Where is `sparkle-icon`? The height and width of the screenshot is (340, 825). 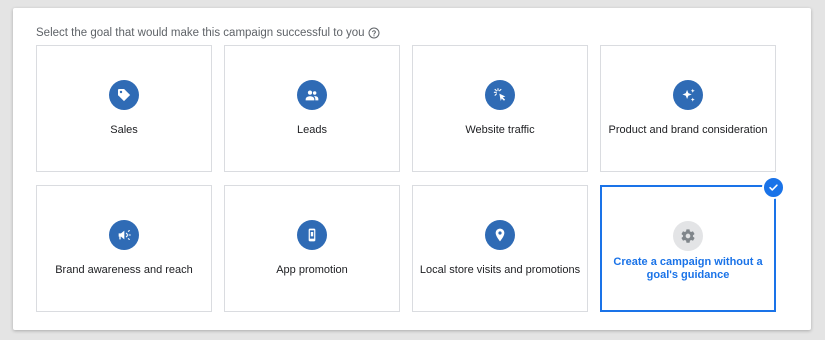 sparkle-icon is located at coordinates (688, 95).